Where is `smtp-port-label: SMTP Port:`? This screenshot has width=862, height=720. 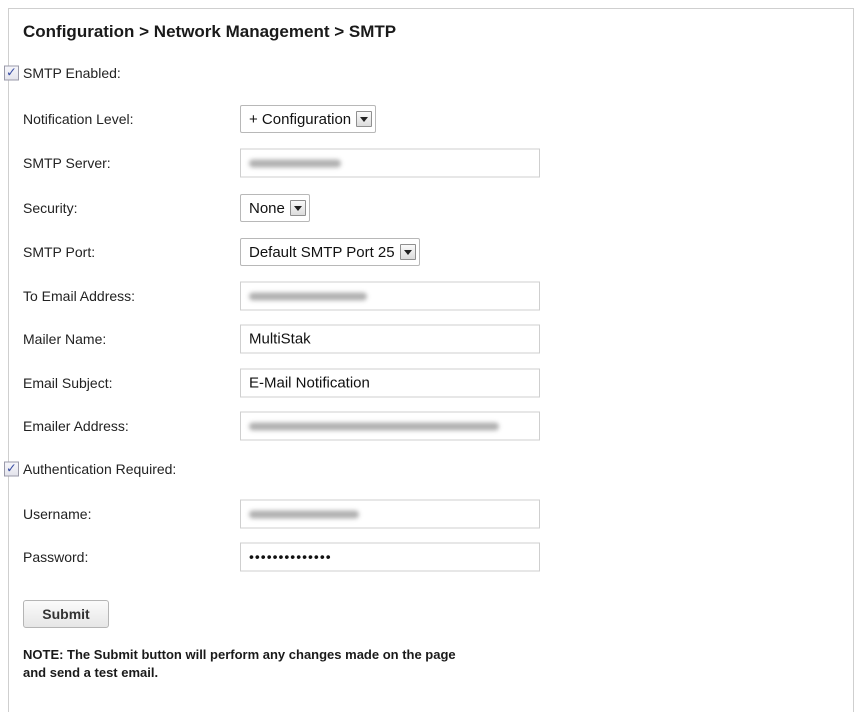
smtp-port-label: SMTP Port: is located at coordinates (59, 252).